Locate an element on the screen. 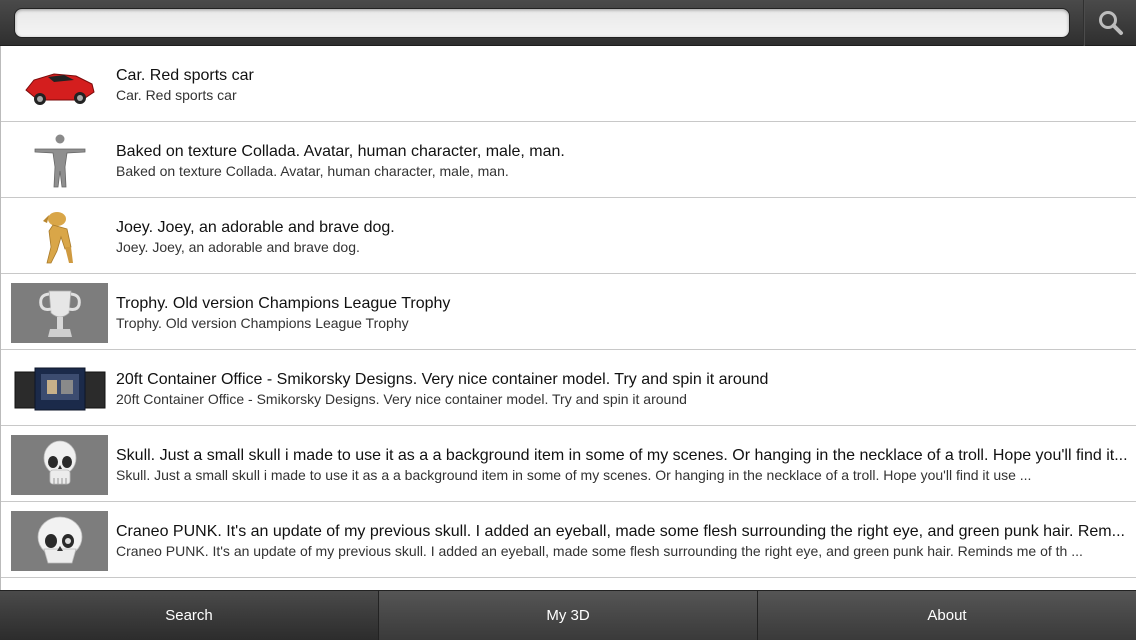 This screenshot has width=1136, height=640. top-search-bar is located at coordinates (568, 23).